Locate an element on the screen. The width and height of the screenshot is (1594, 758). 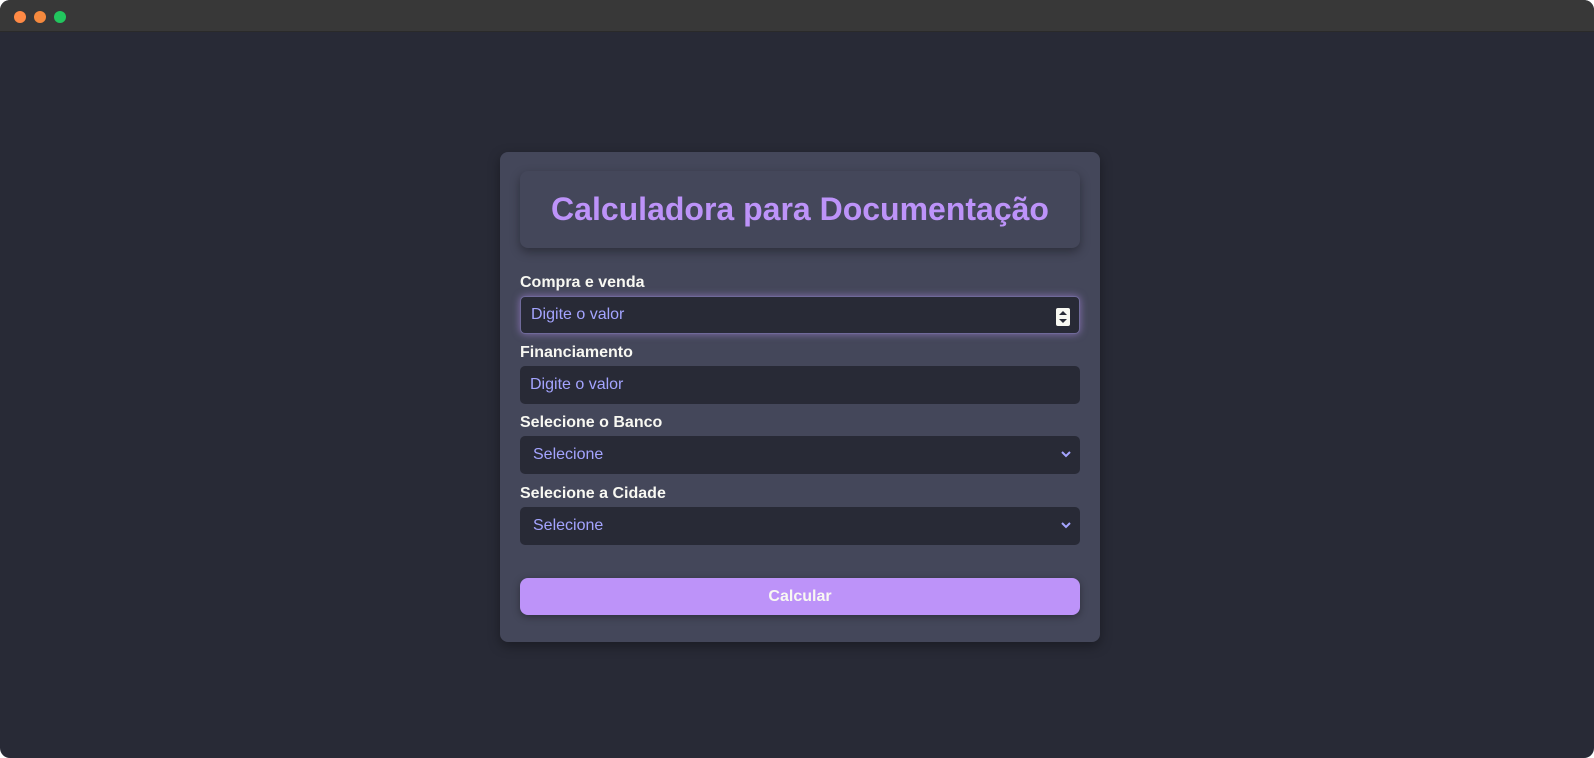
increment-arrow-icon is located at coordinates (1063, 313).